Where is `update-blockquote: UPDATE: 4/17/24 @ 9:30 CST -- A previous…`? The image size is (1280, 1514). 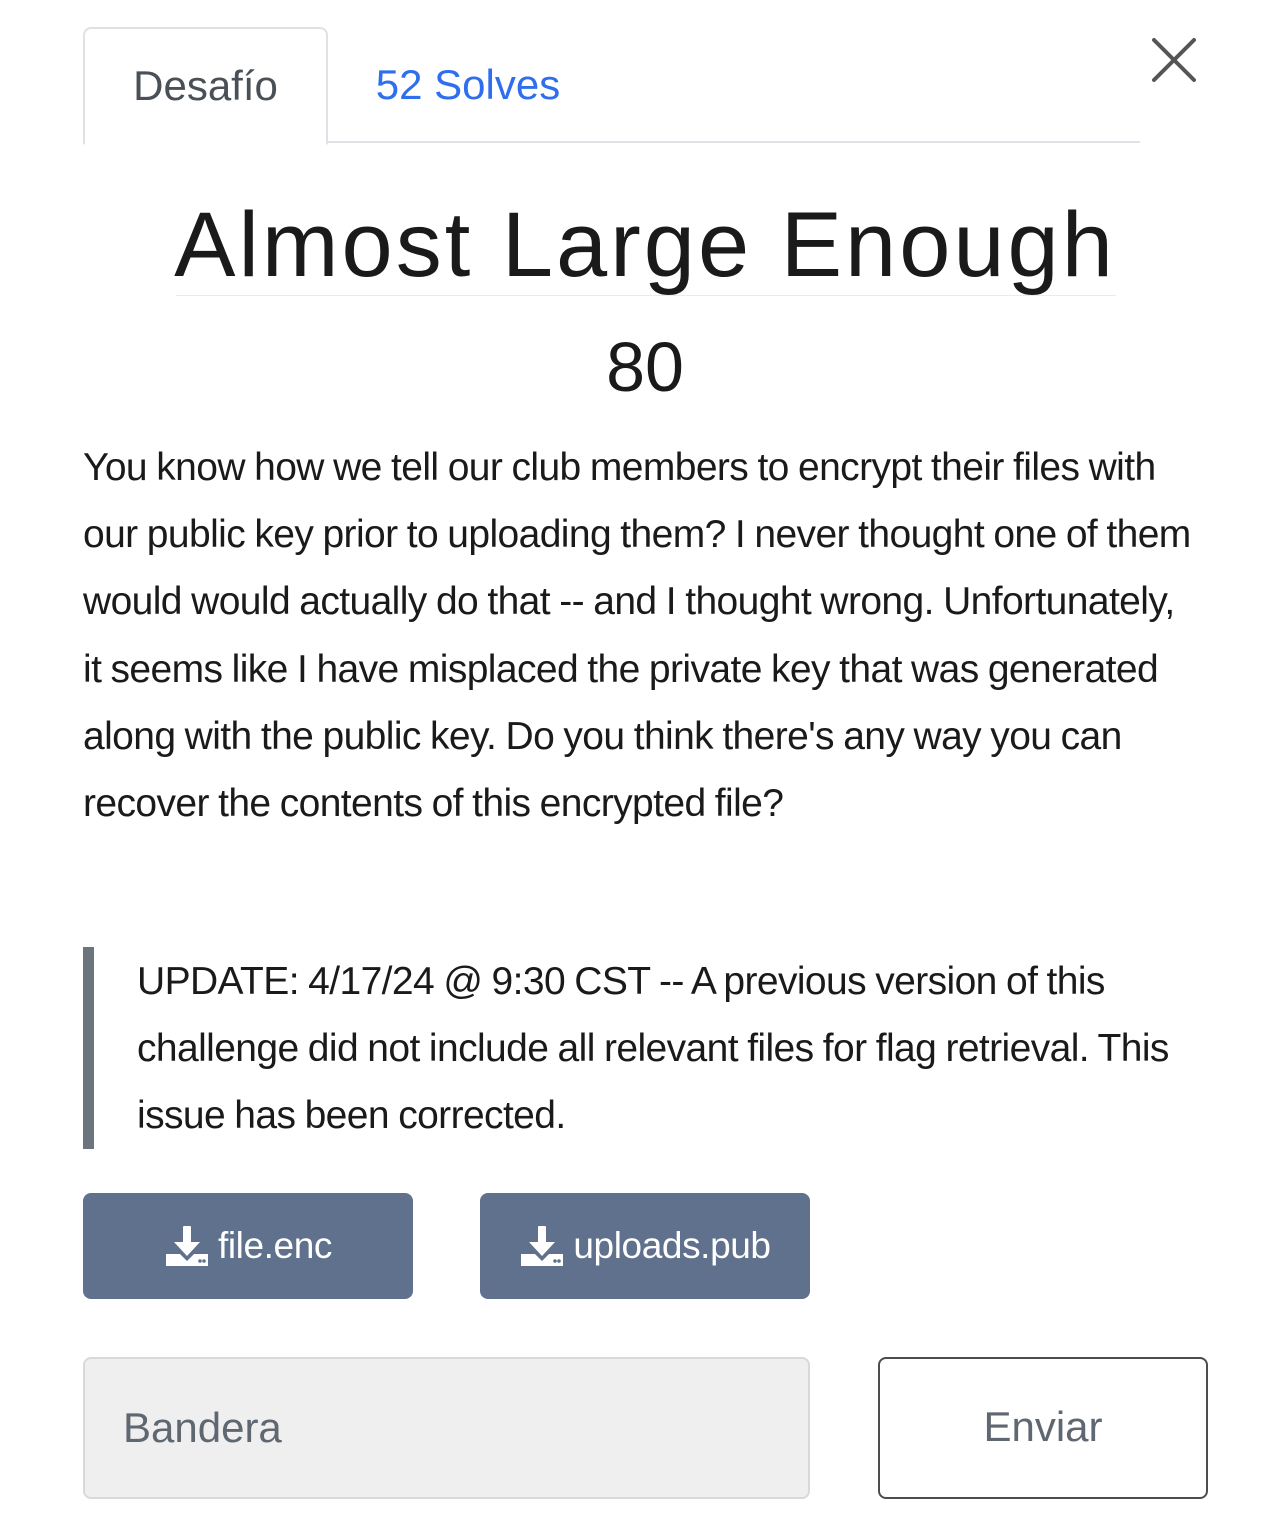 update-blockquote: UPDATE: 4/17/24 @ 9:30 CST -- A previous… is located at coordinates (643, 1048).